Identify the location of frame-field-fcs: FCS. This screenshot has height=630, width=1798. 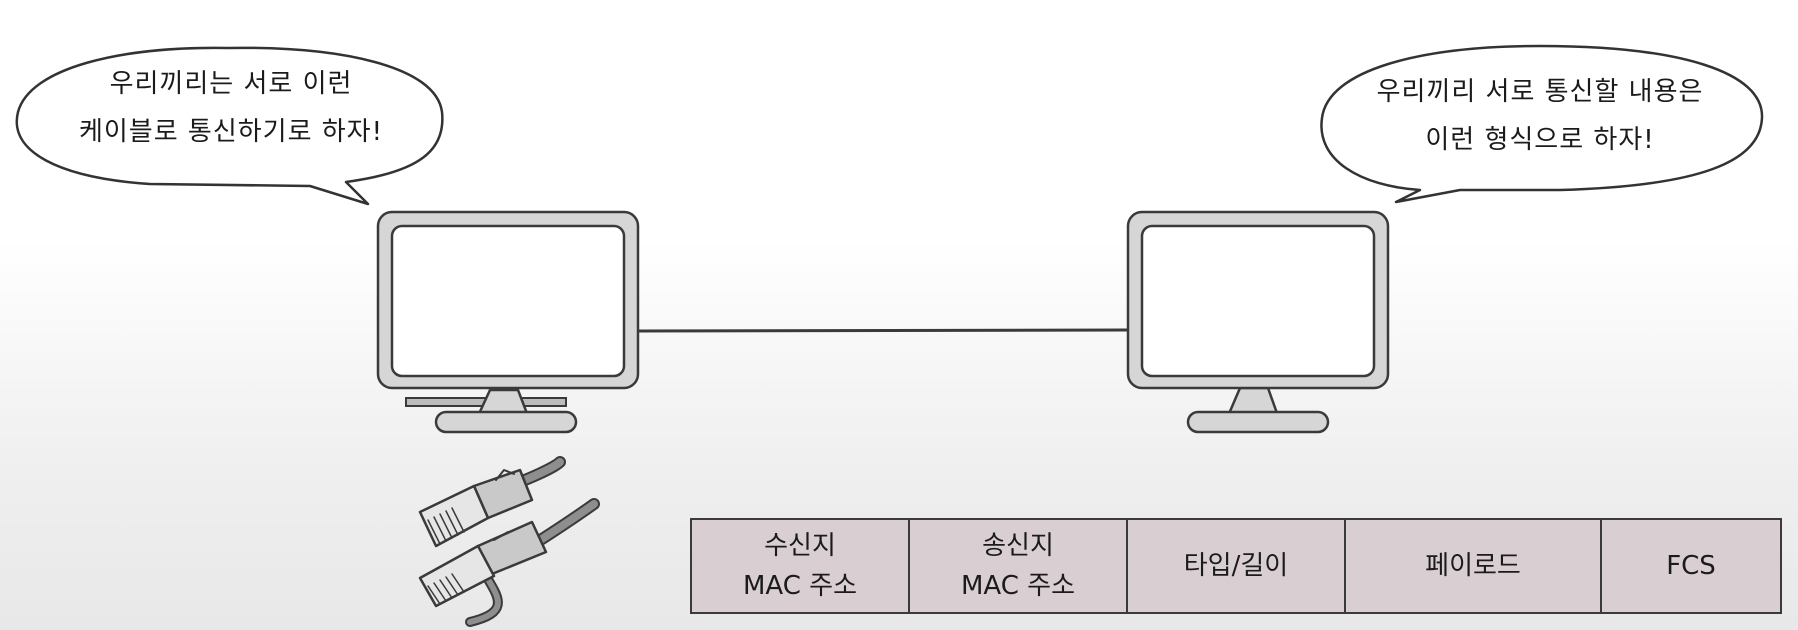
(1692, 566).